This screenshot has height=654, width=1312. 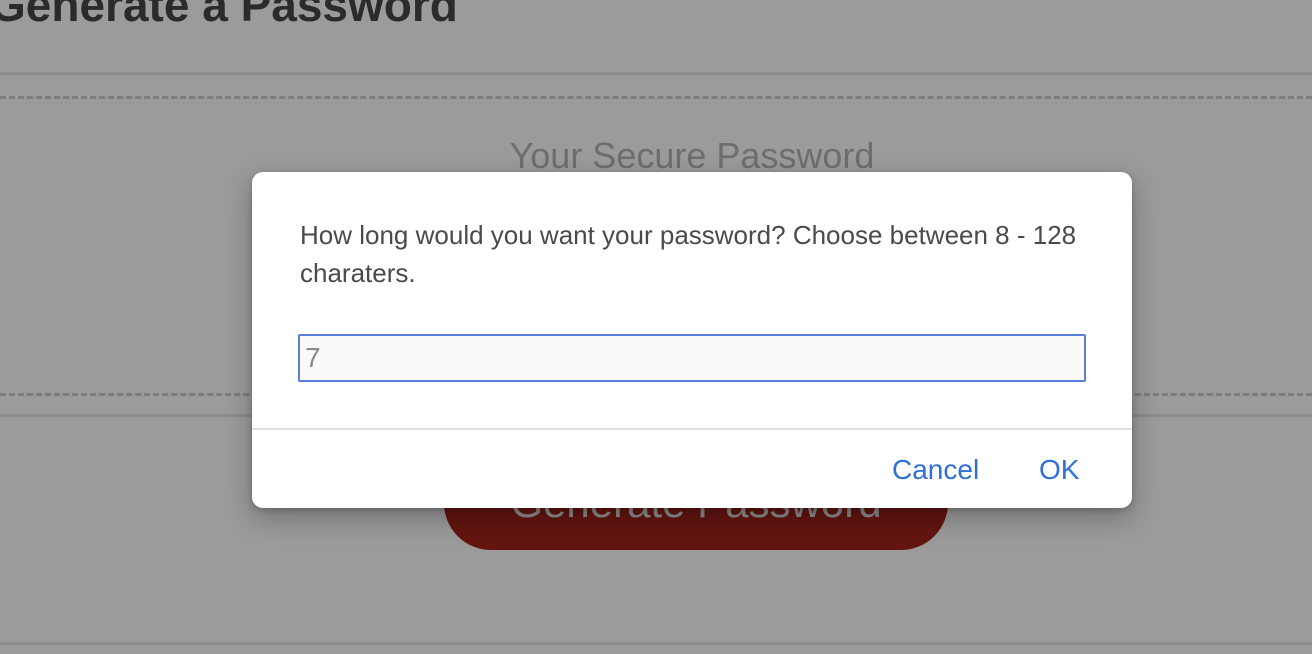 I want to click on password-length-input, so click(x=692, y=358).